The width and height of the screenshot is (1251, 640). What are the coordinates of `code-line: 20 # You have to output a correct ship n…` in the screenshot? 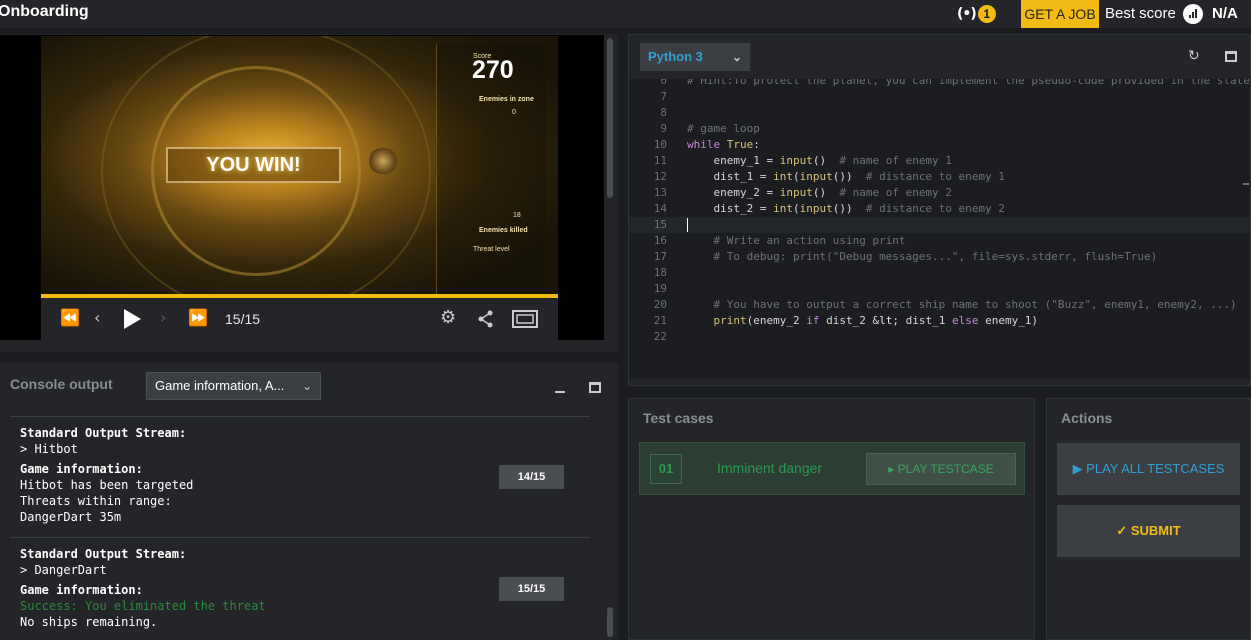 It's located at (939, 305).